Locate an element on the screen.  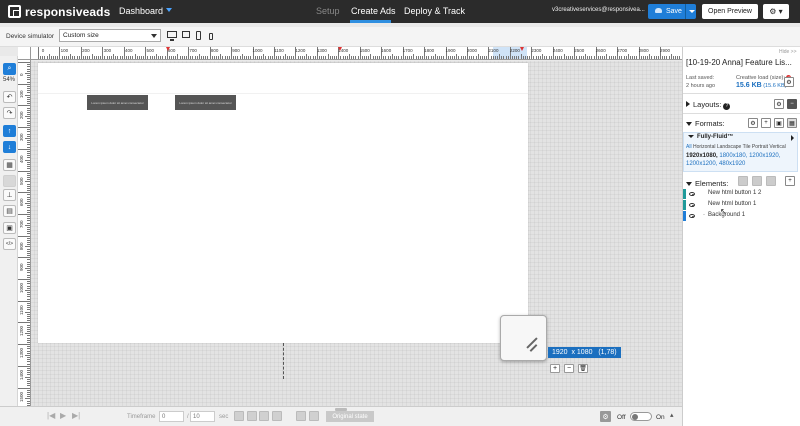
format-expand-arrow-icon is located at coordinates (792, 138).